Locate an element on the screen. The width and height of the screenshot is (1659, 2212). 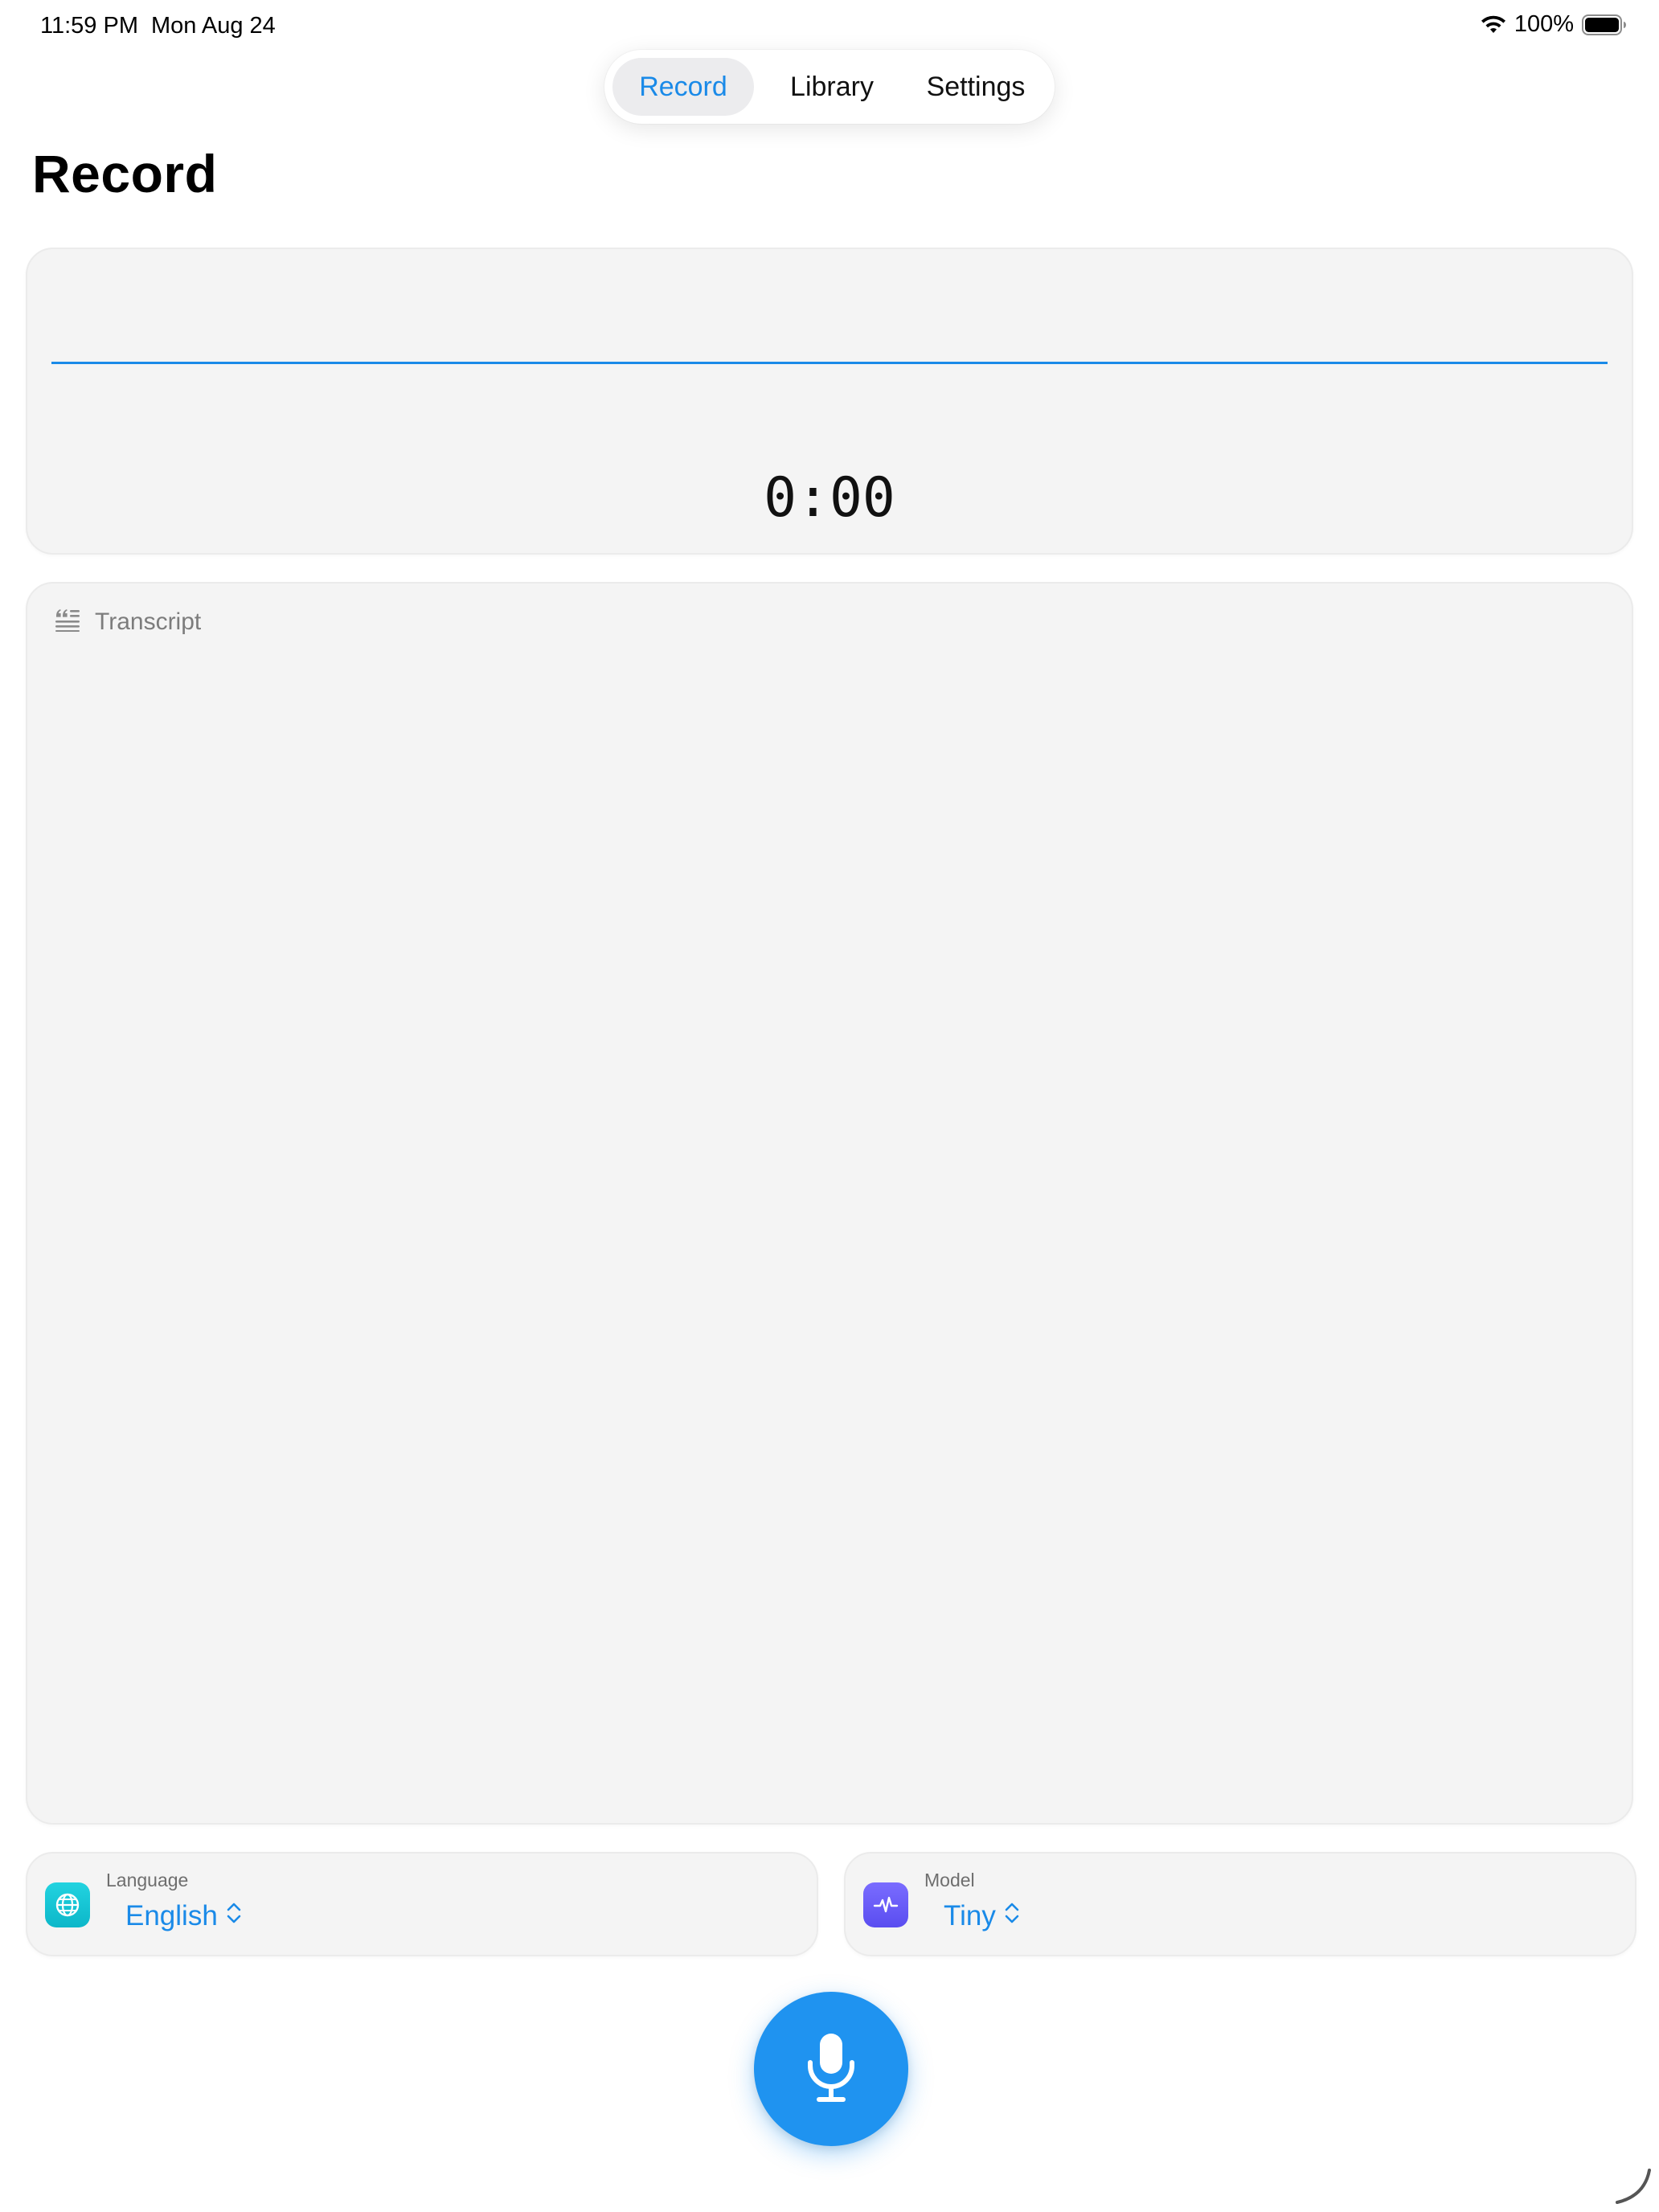
tab-settings: Settings is located at coordinates (976, 87).